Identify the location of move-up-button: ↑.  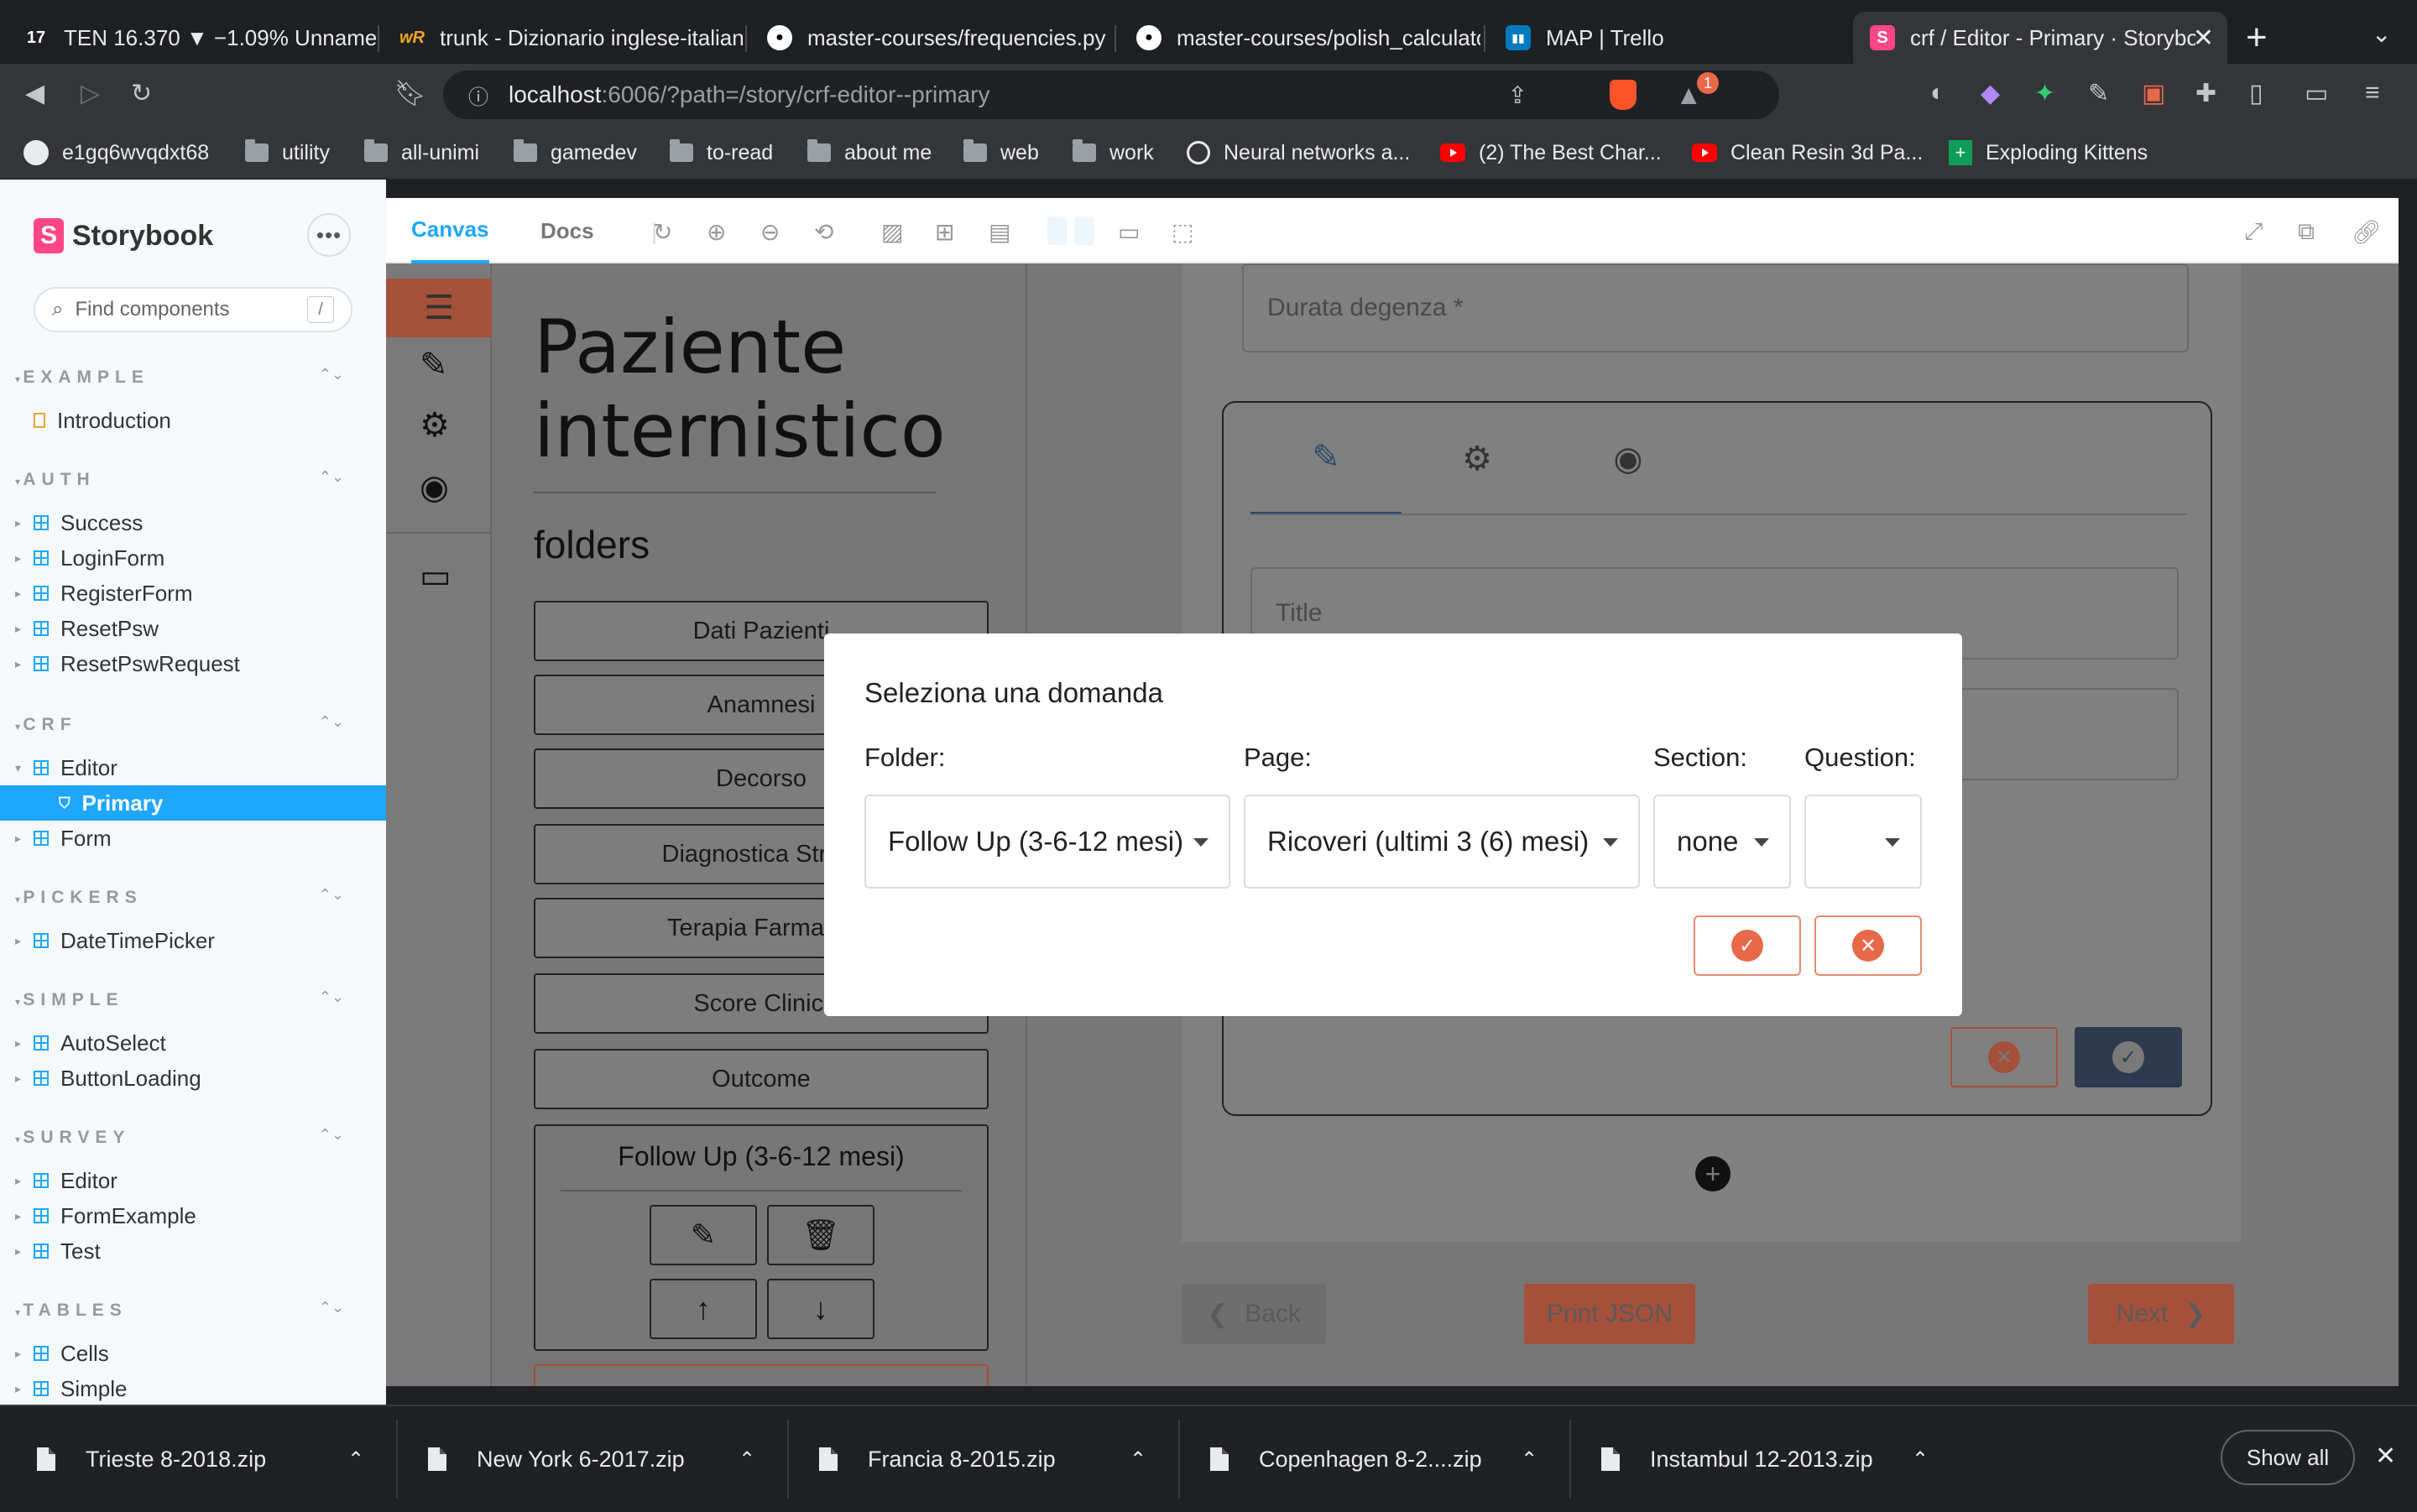
(703, 1309).